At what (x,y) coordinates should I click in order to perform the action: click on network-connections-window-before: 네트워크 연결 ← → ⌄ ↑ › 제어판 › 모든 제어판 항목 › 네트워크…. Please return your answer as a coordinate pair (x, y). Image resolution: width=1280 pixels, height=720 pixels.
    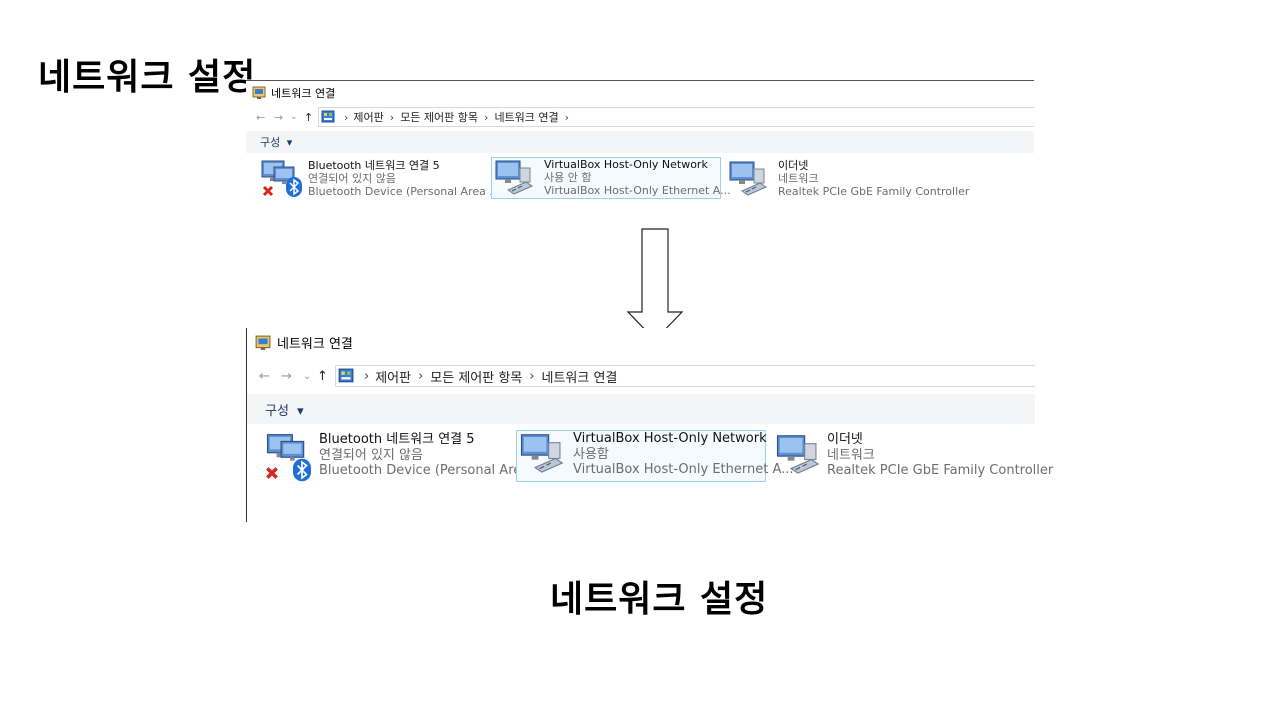
    Looking at the image, I should click on (640, 145).